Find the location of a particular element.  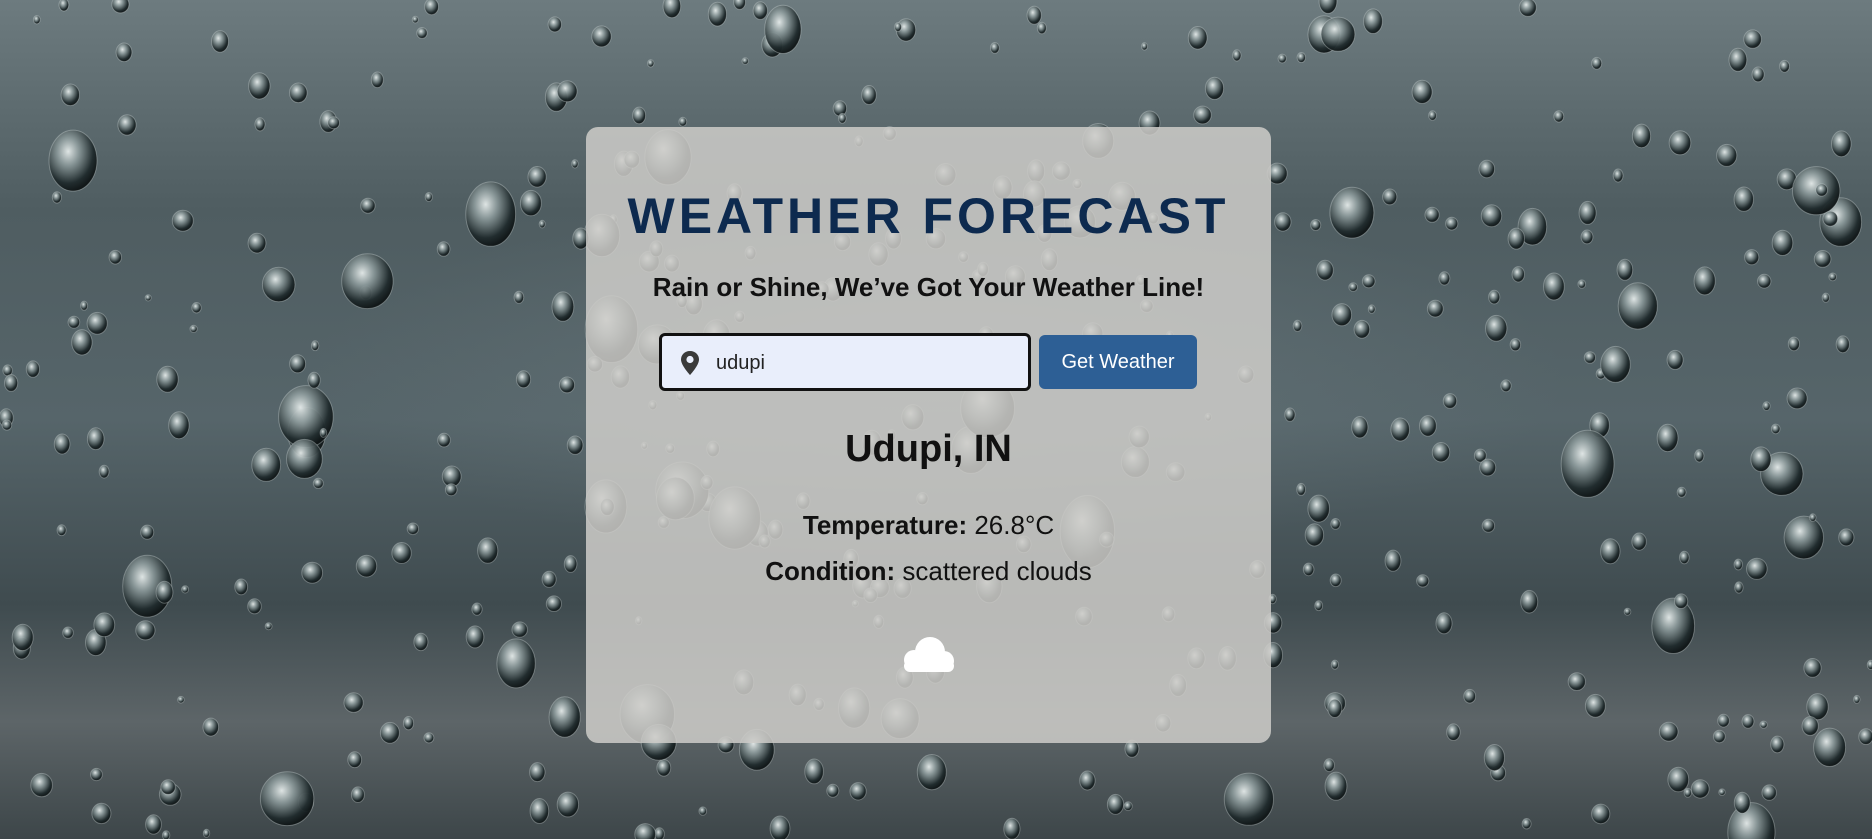

temperature-label: Temperature: is located at coordinates (885, 525).